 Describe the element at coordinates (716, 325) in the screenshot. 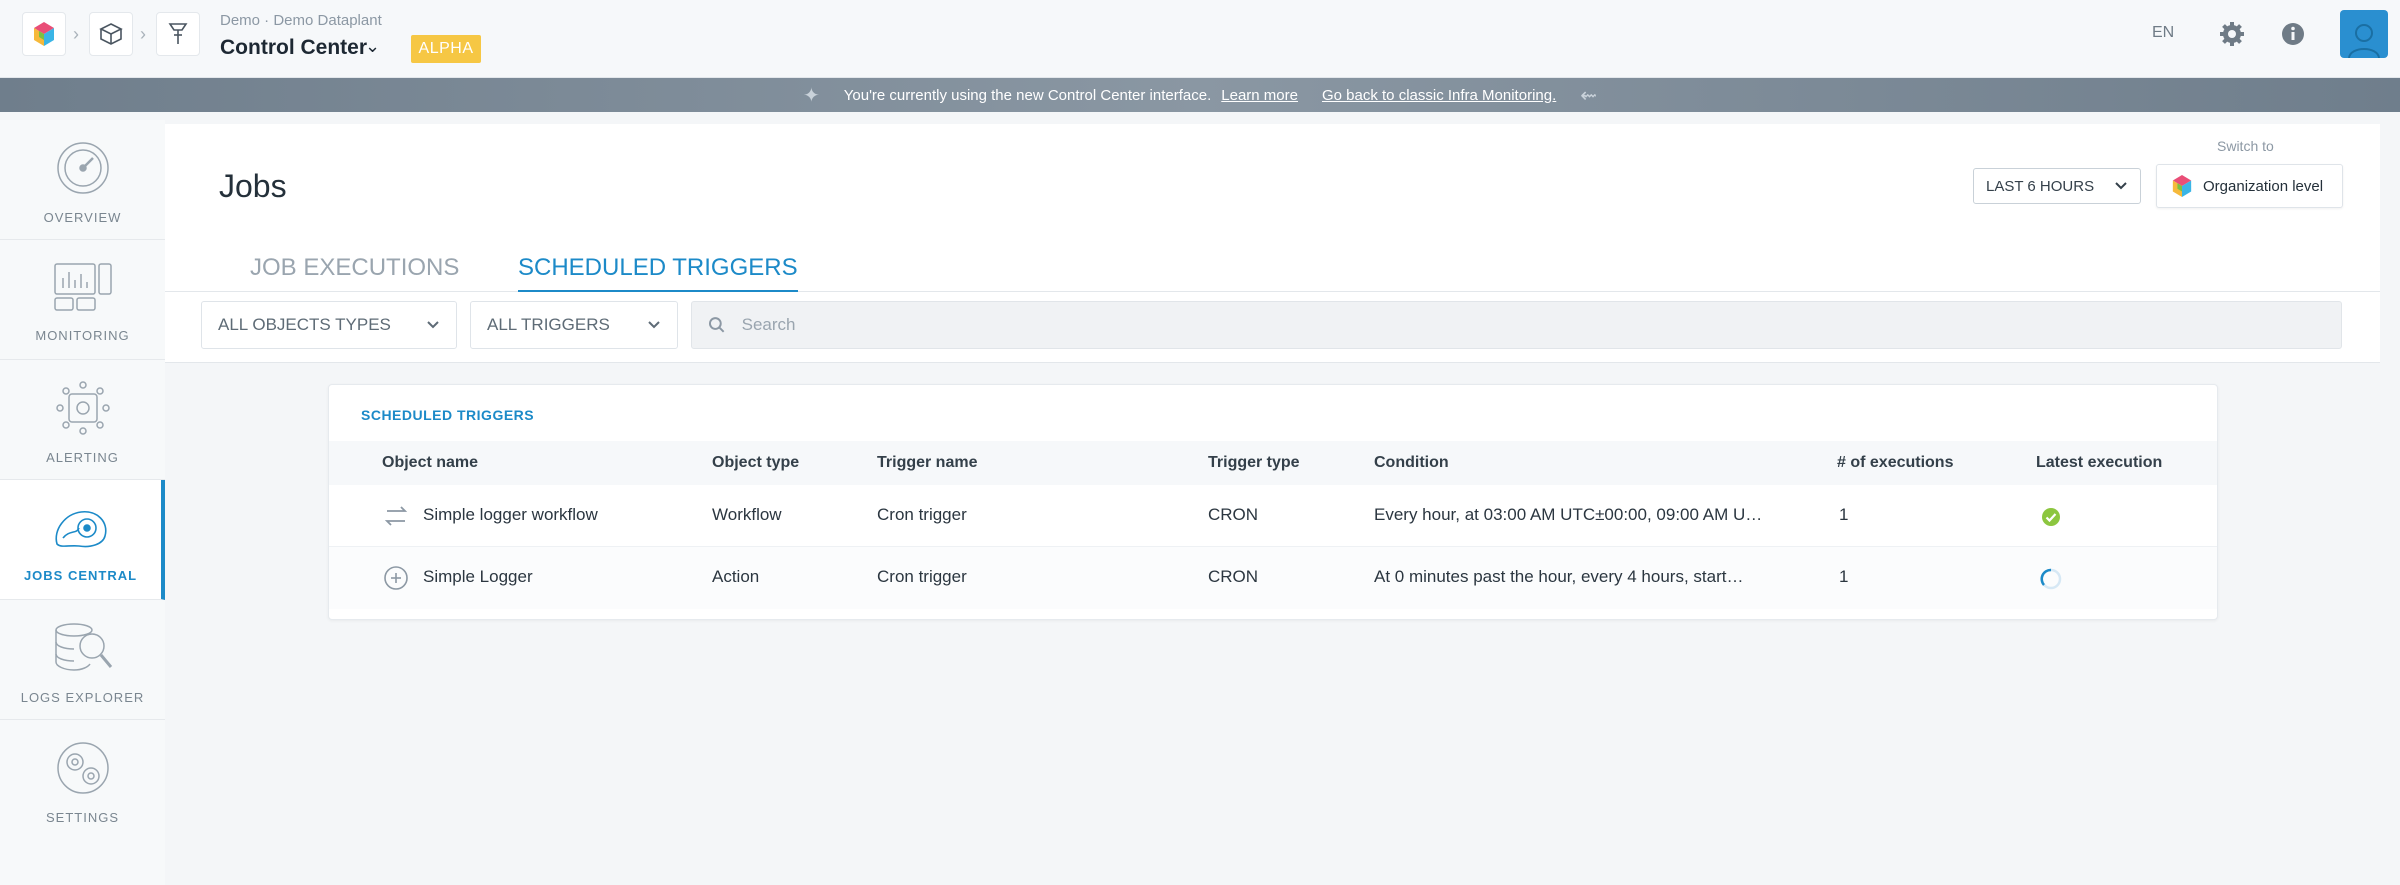

I see `search-icon` at that location.